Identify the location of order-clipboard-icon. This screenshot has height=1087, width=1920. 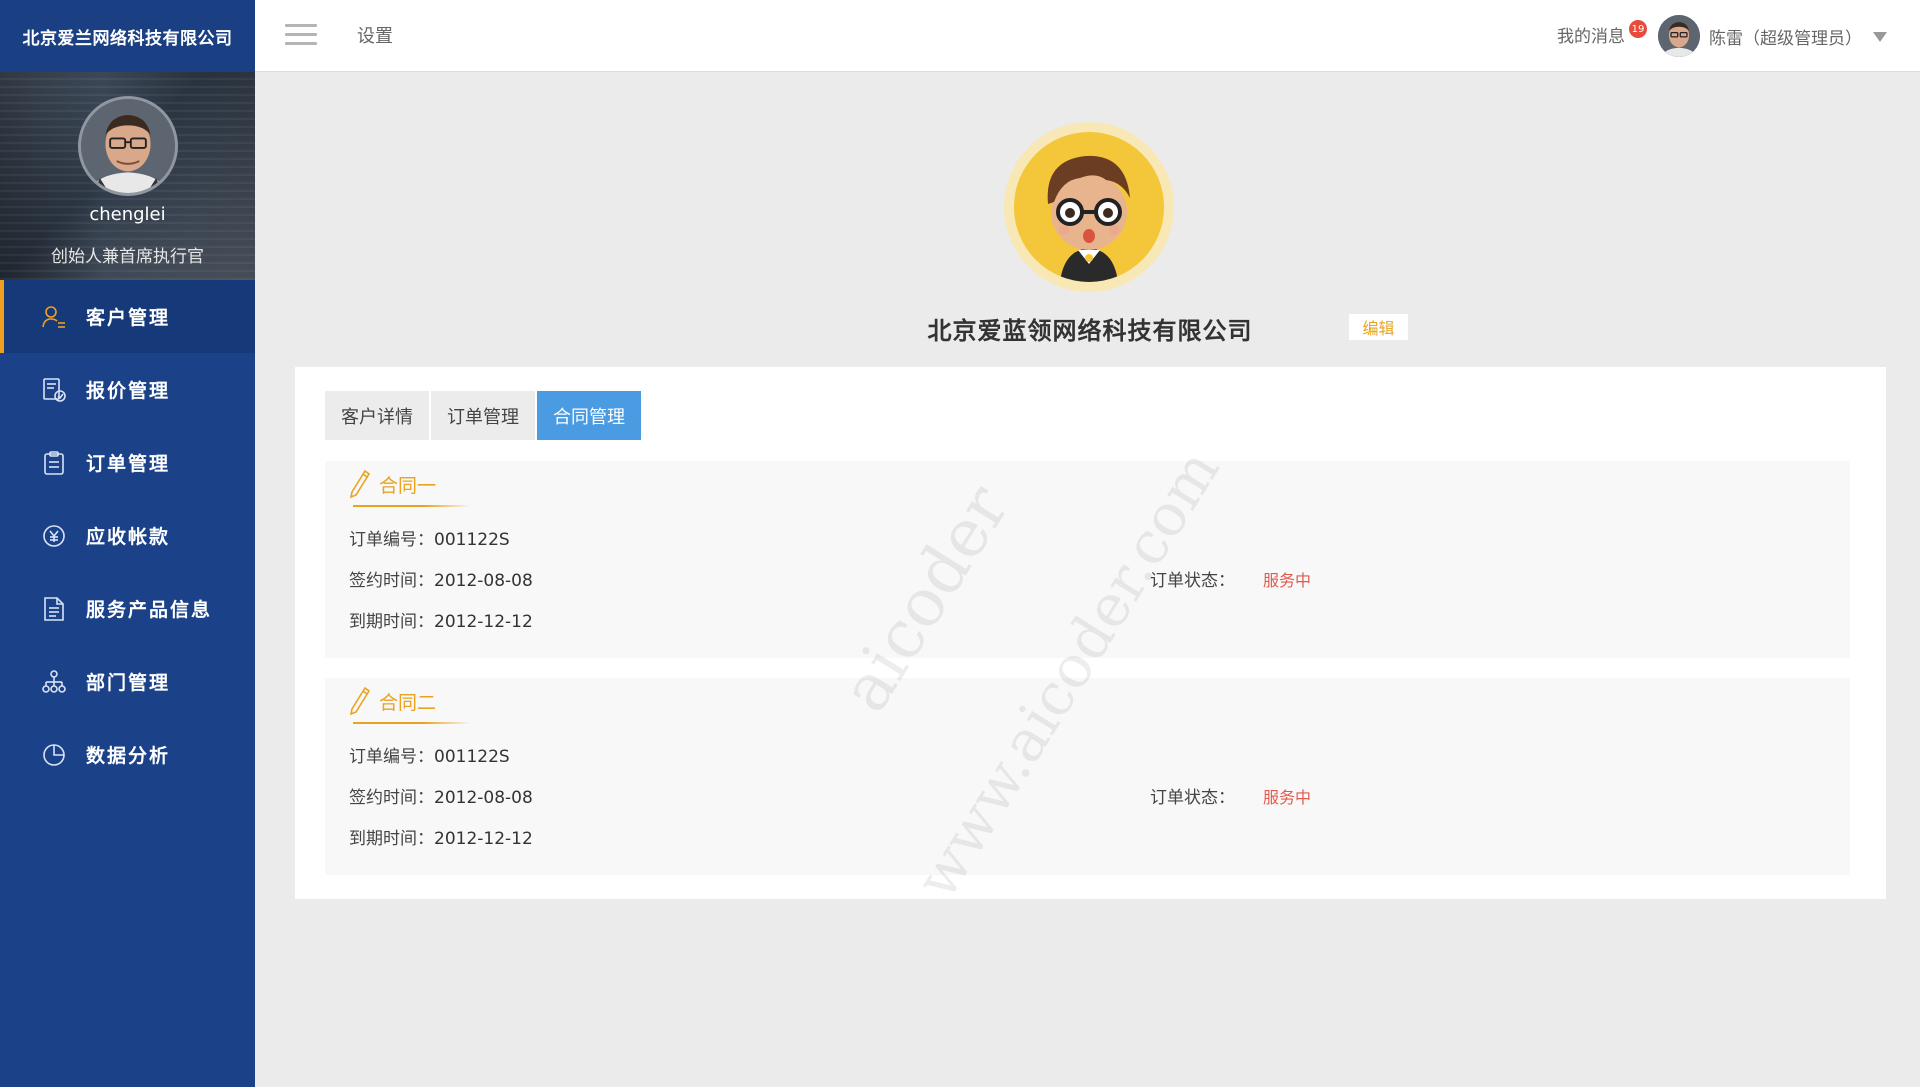
(54, 463).